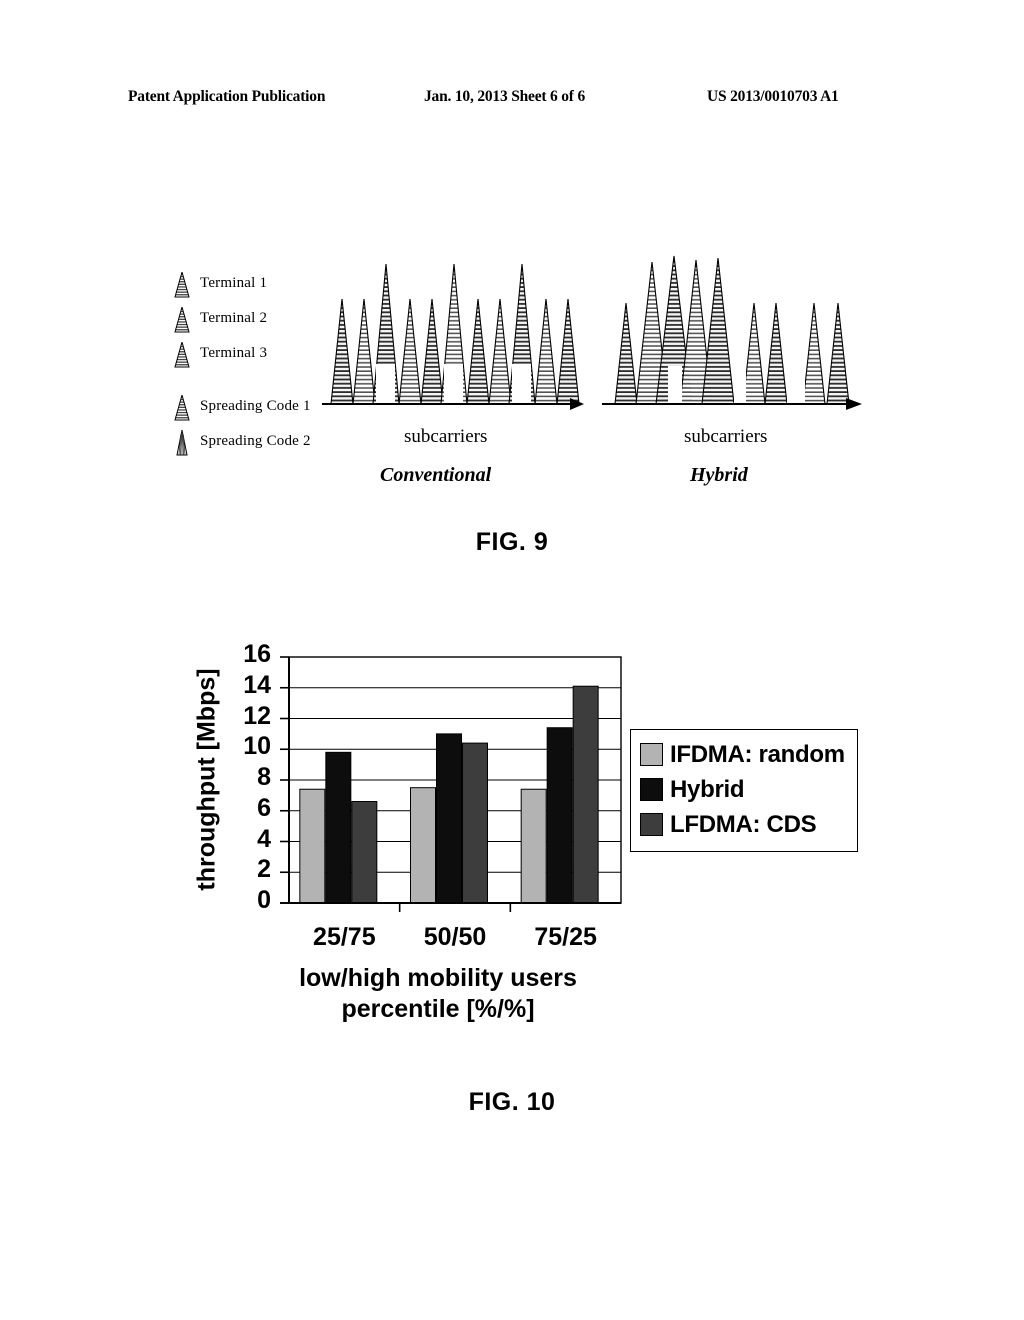 This screenshot has height=1320, width=1024. I want to click on y-axis-tick-label: 2, so click(264, 869).